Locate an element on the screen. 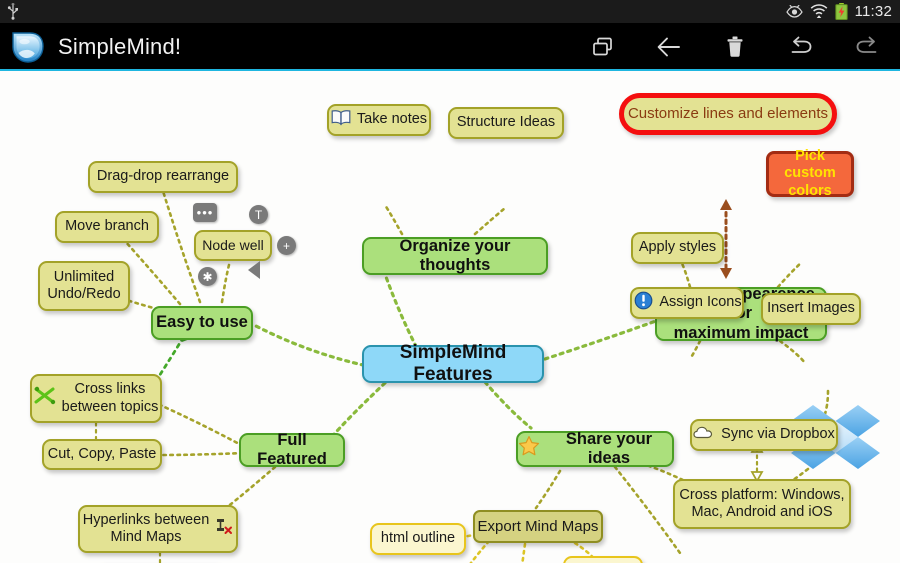 The image size is (900, 563). app-bar: SimpleMind! is located at coordinates (450, 46).